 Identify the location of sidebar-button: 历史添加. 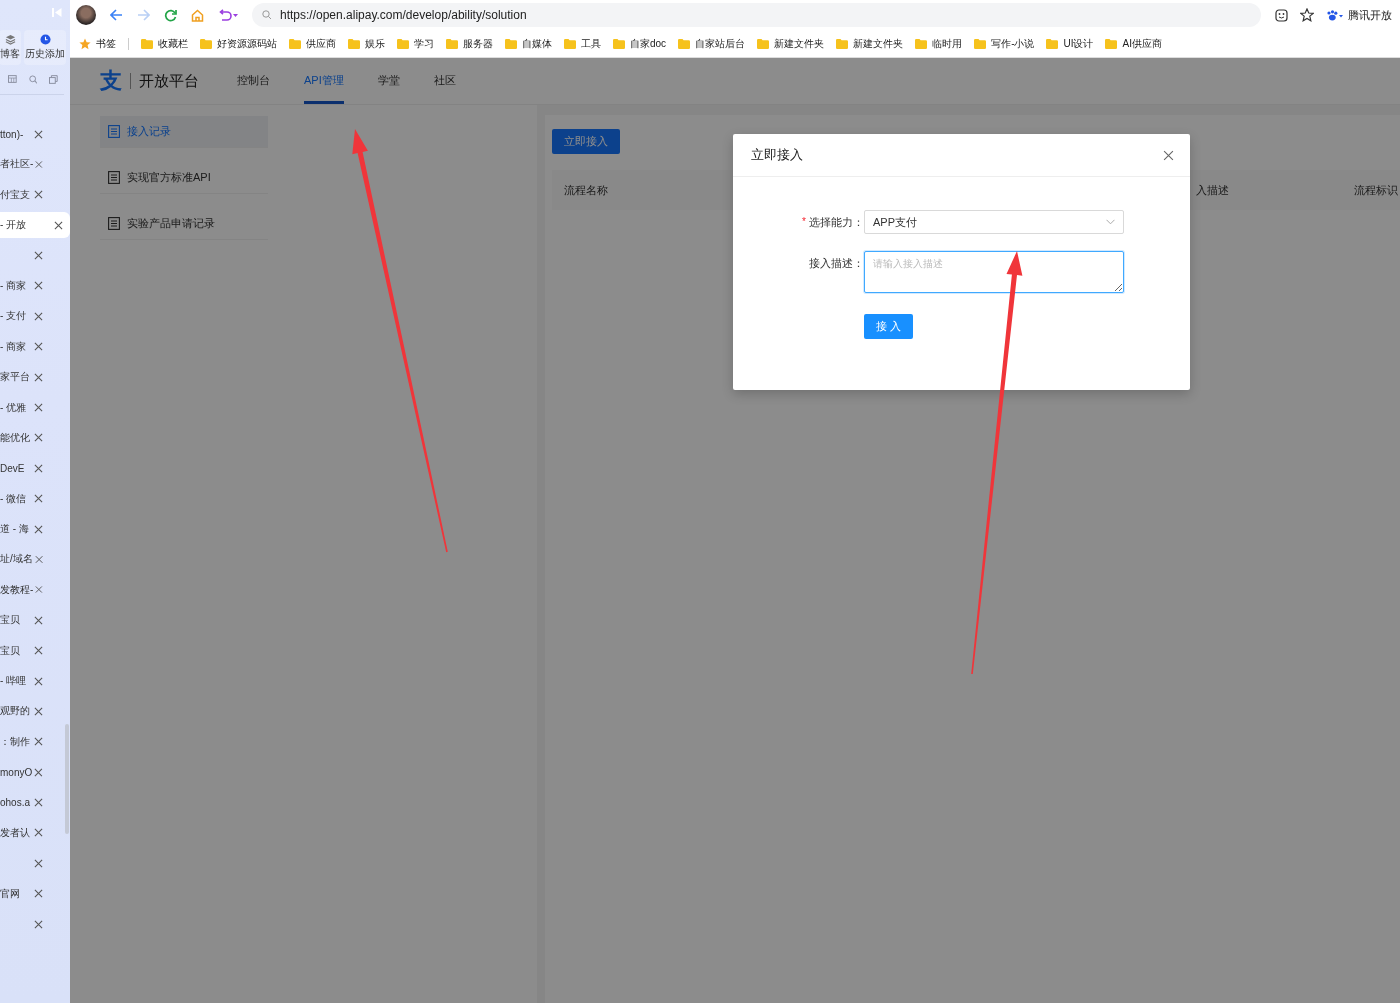
(45, 47).